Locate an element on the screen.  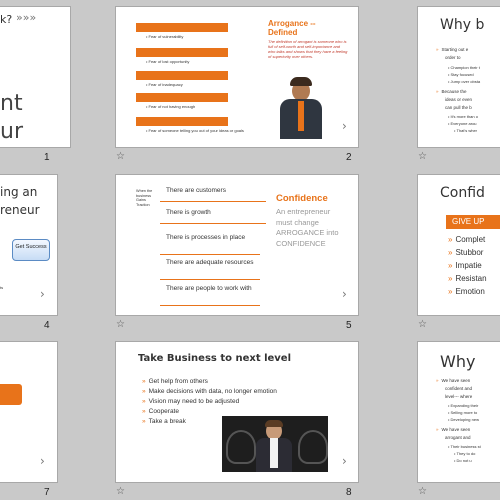
slide3-sub-4: • It's more than o is located at coordinates (463, 116).